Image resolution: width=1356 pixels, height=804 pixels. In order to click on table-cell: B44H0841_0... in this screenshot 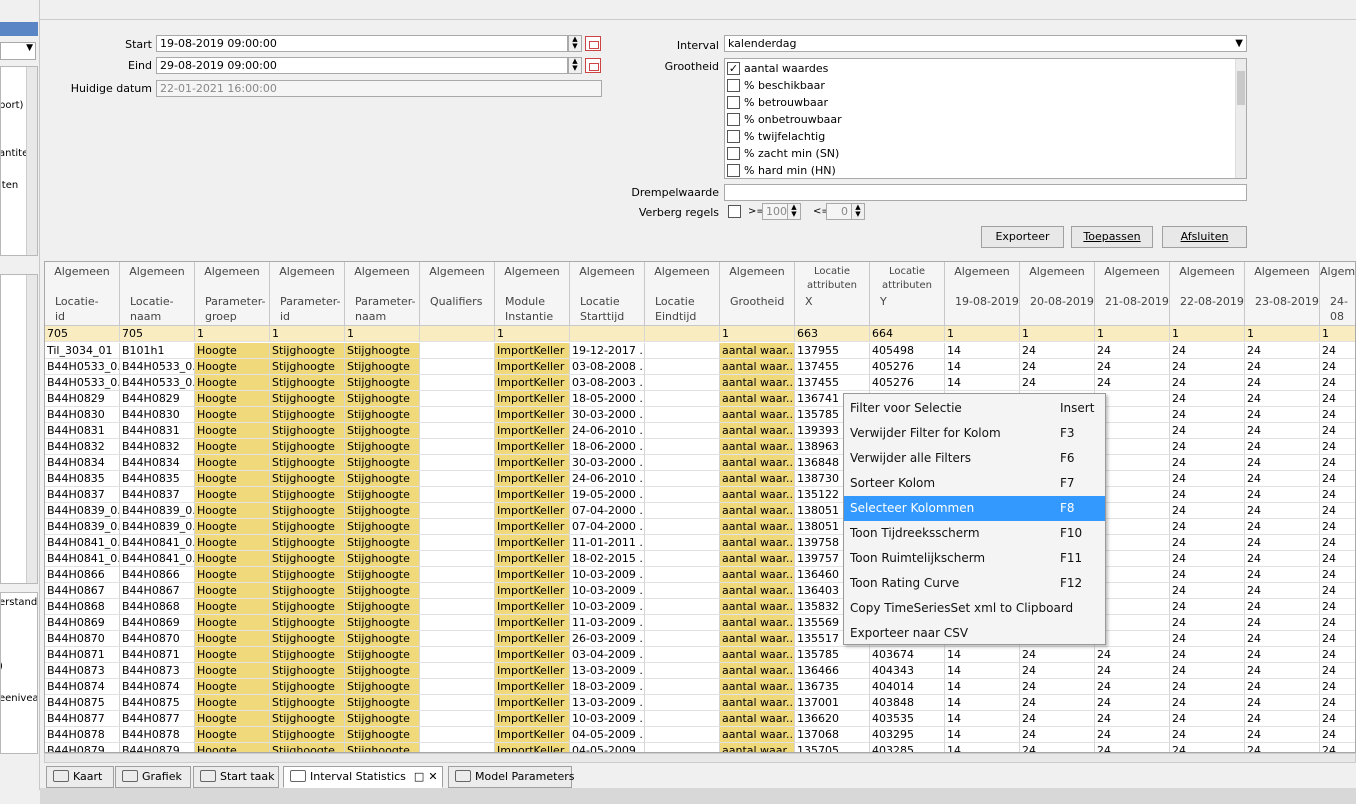, I will do `click(157, 559)`.